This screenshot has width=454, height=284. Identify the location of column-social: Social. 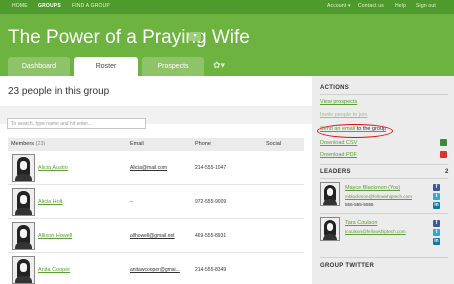
(273, 144).